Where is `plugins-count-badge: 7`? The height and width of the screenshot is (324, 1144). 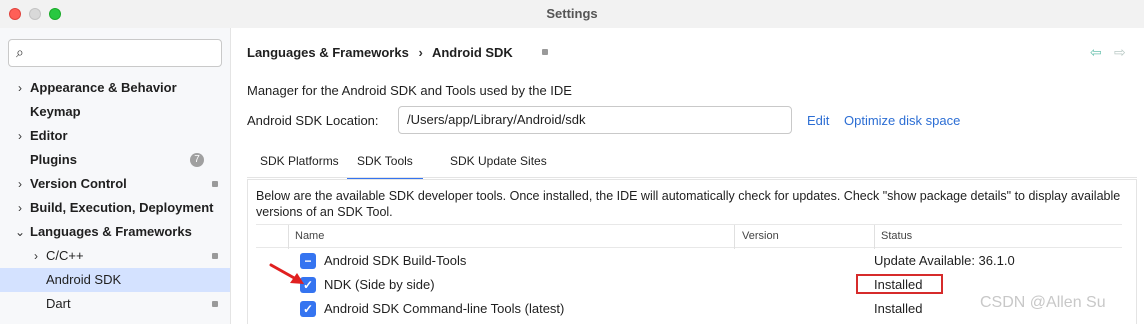 plugins-count-badge: 7 is located at coordinates (197, 160).